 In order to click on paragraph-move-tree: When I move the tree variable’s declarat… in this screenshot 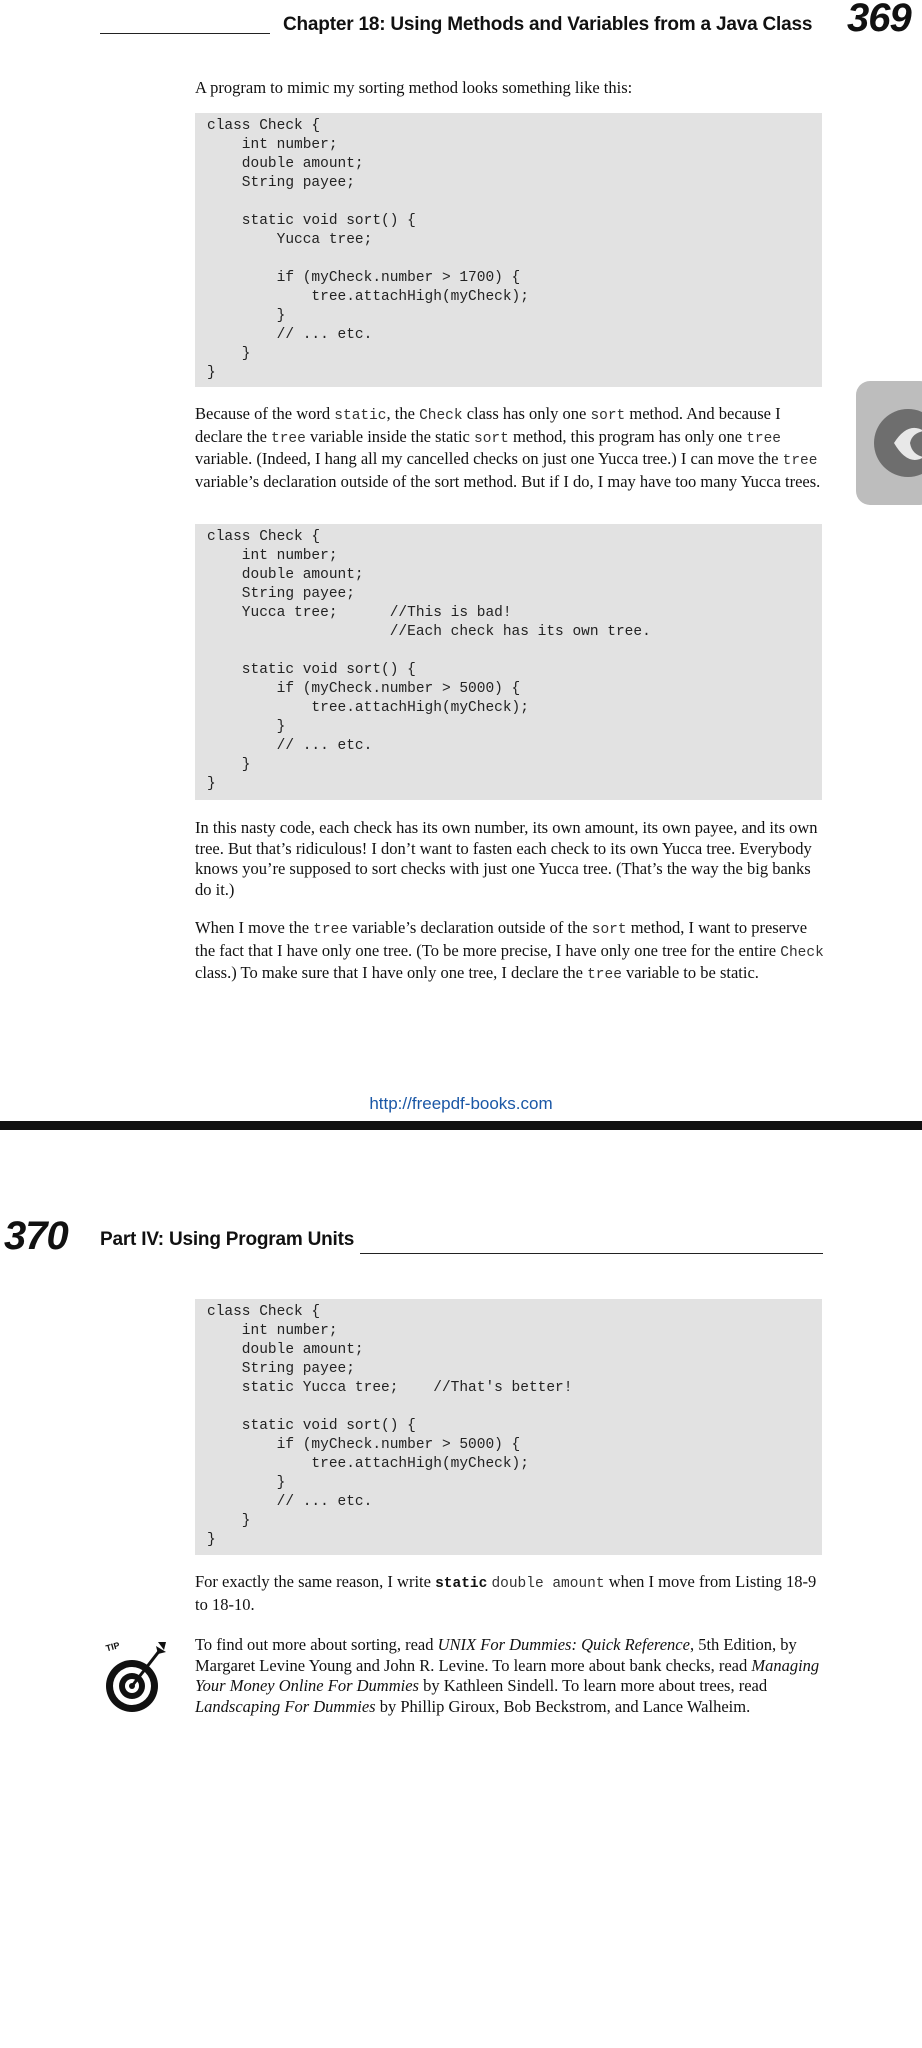, I will do `click(509, 950)`.